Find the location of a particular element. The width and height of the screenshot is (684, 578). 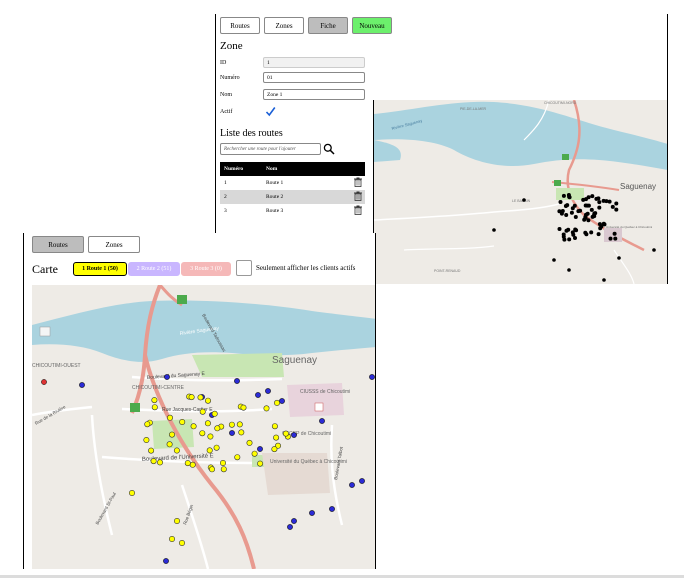

route-2-toggle: 2 Route 2 (51) is located at coordinates (154, 269).